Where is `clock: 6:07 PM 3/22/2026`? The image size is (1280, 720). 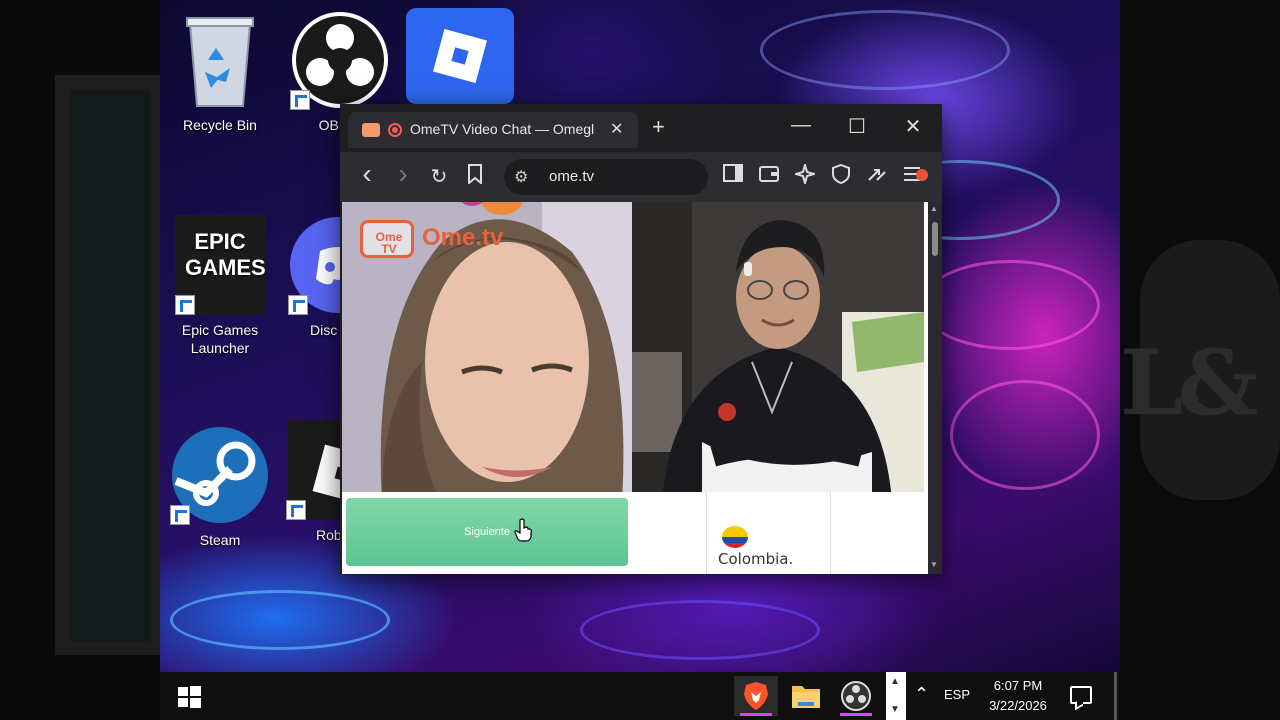
clock: 6:07 PM 3/22/2026 is located at coordinates (1018, 696).